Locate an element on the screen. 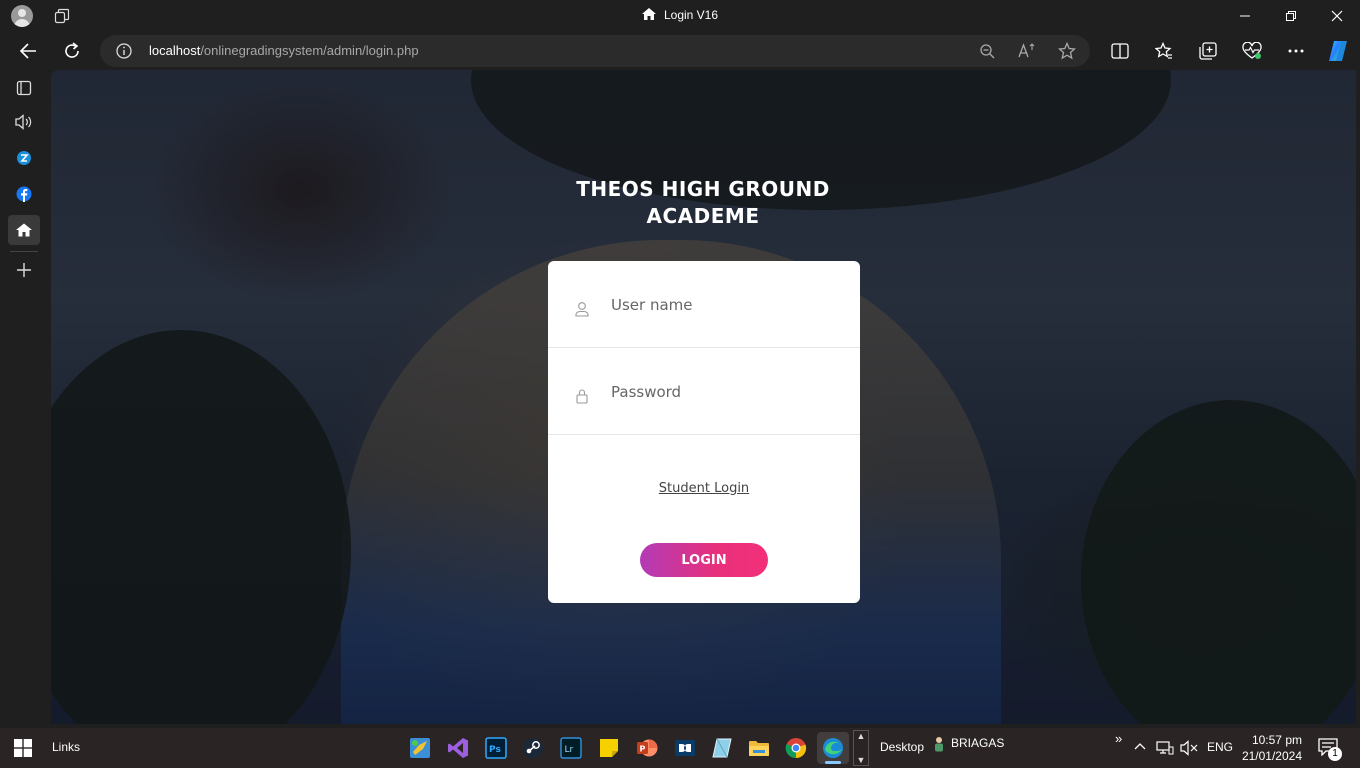  new-tab-button is located at coordinates (24, 270).